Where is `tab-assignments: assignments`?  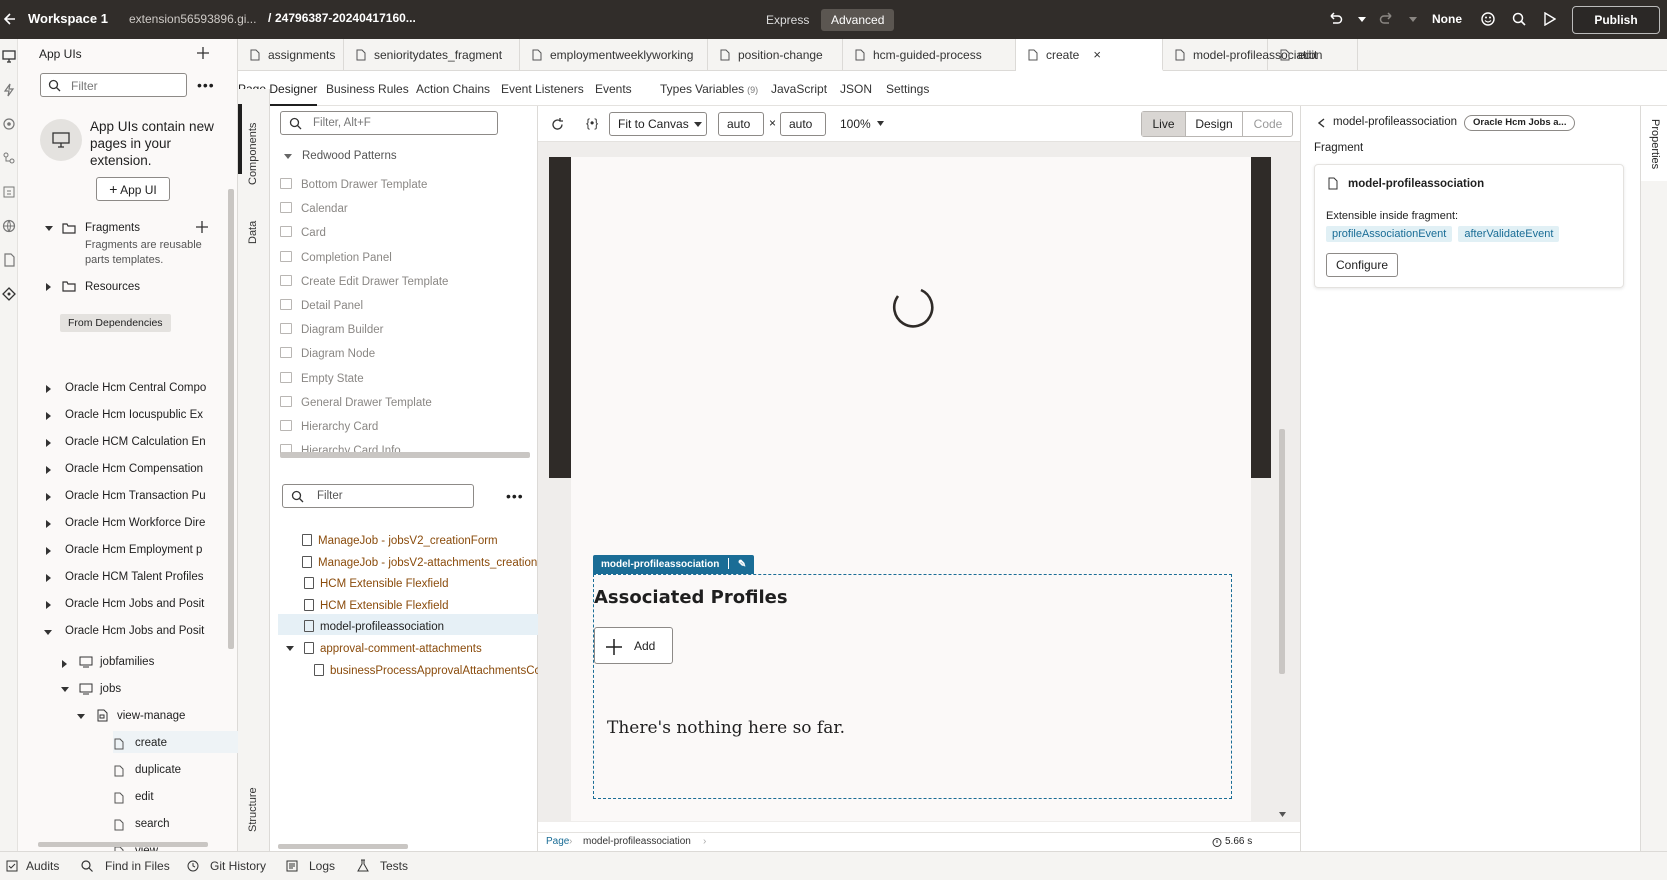 tab-assignments: assignments is located at coordinates (291, 55).